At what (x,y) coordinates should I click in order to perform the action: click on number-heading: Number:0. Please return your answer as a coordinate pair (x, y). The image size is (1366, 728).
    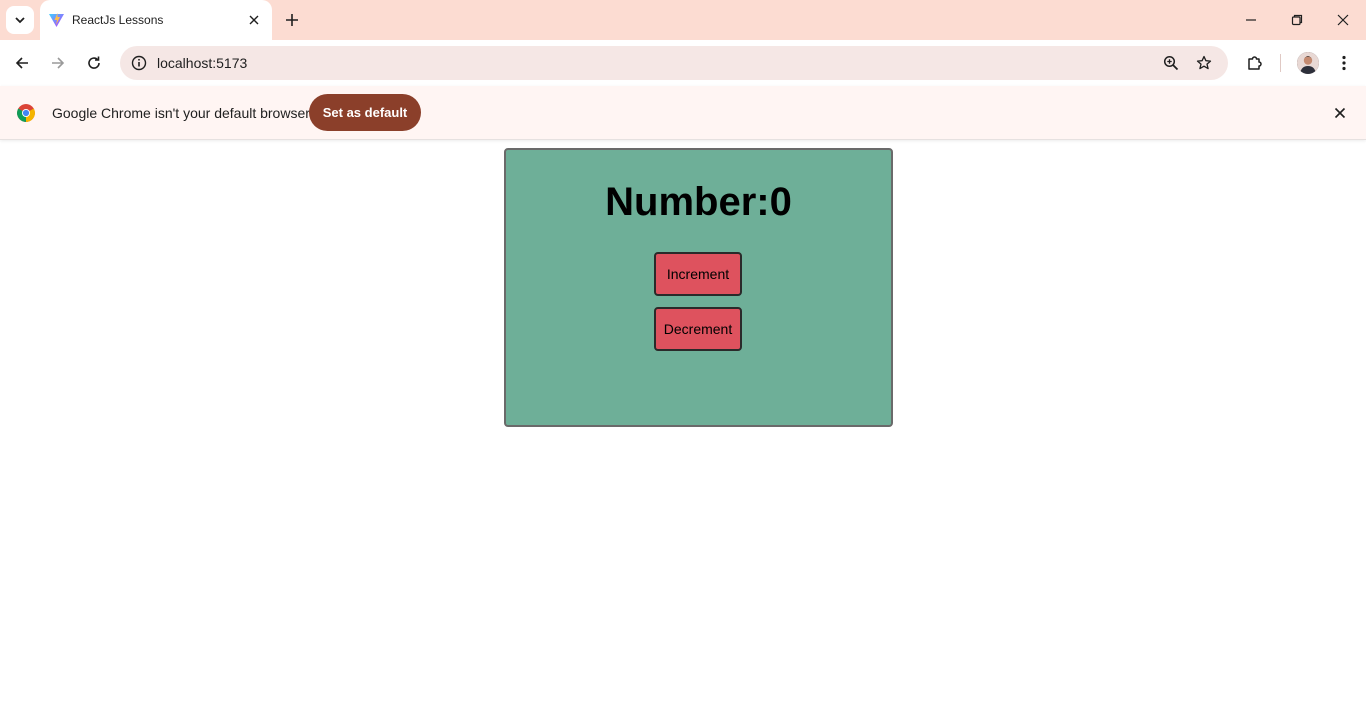
    Looking at the image, I should click on (698, 202).